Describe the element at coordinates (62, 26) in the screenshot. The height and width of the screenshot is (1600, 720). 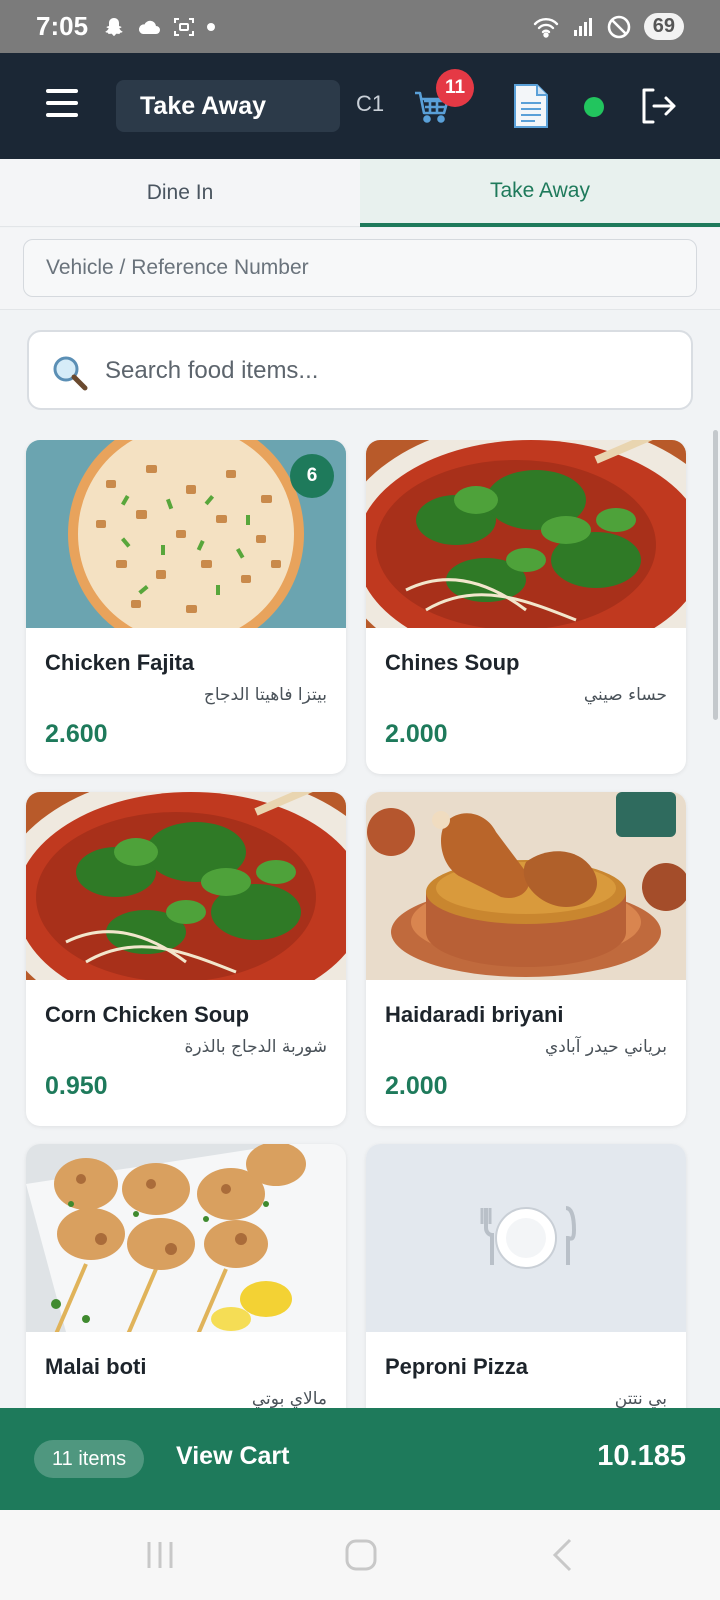
I see `status-time: 7:05` at that location.